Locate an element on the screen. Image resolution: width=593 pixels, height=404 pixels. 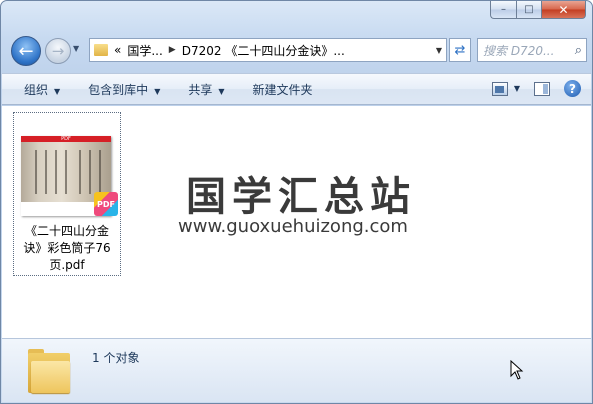
pdf-file-icon: PDF is located at coordinates (106, 204).